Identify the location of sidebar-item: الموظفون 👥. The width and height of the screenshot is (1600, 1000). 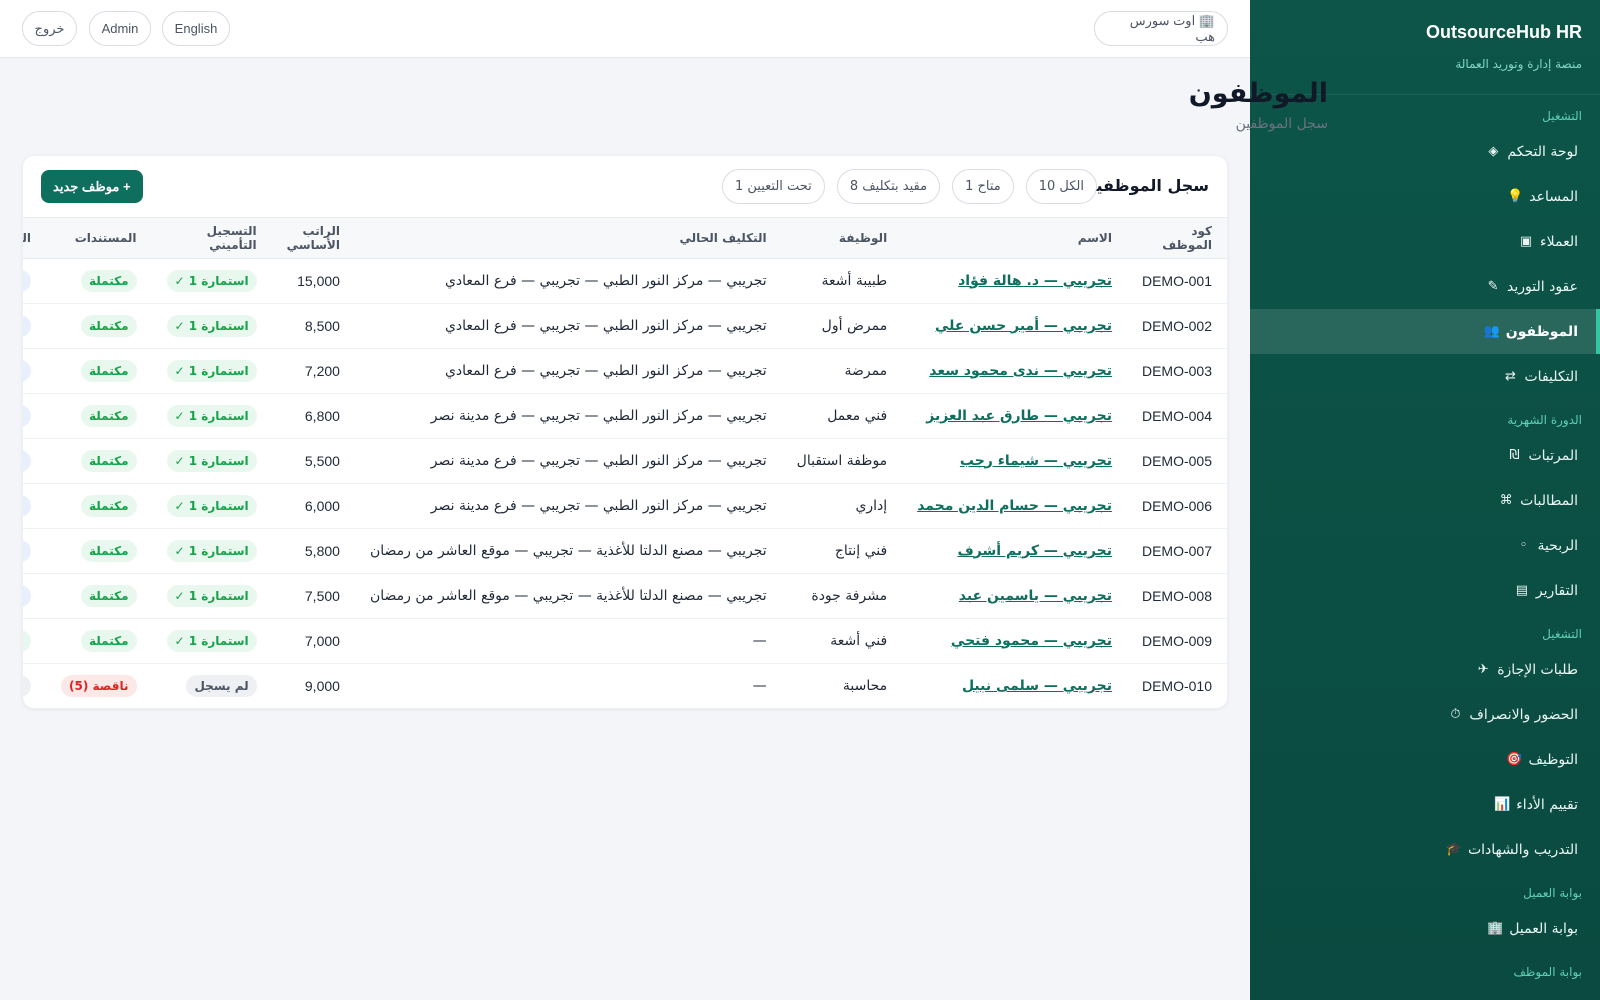
(1425, 331).